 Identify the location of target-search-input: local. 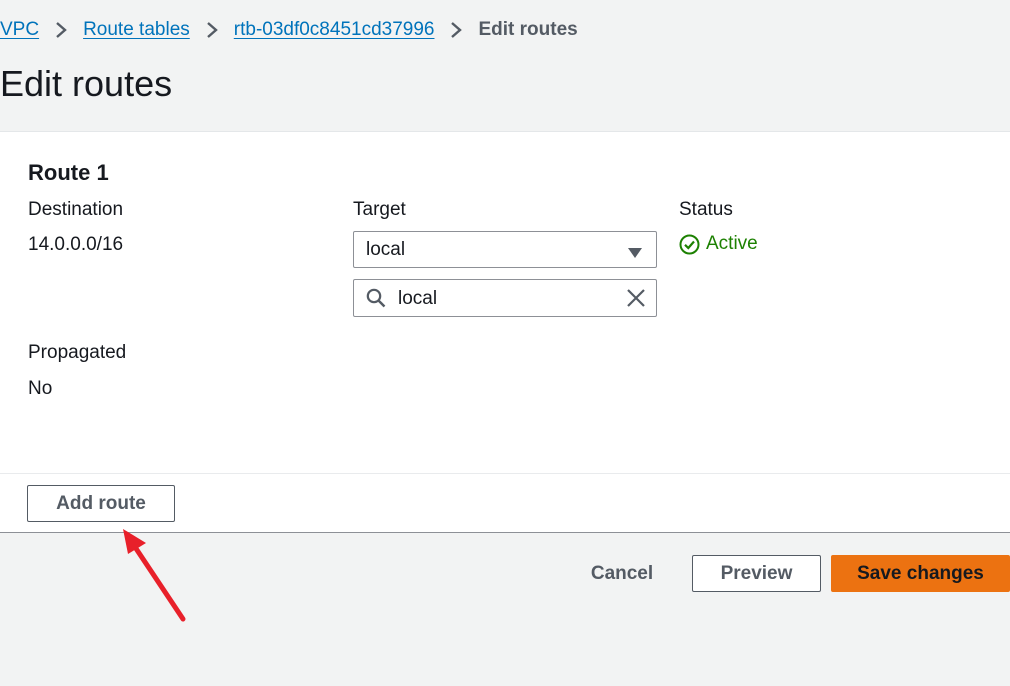
(505, 298).